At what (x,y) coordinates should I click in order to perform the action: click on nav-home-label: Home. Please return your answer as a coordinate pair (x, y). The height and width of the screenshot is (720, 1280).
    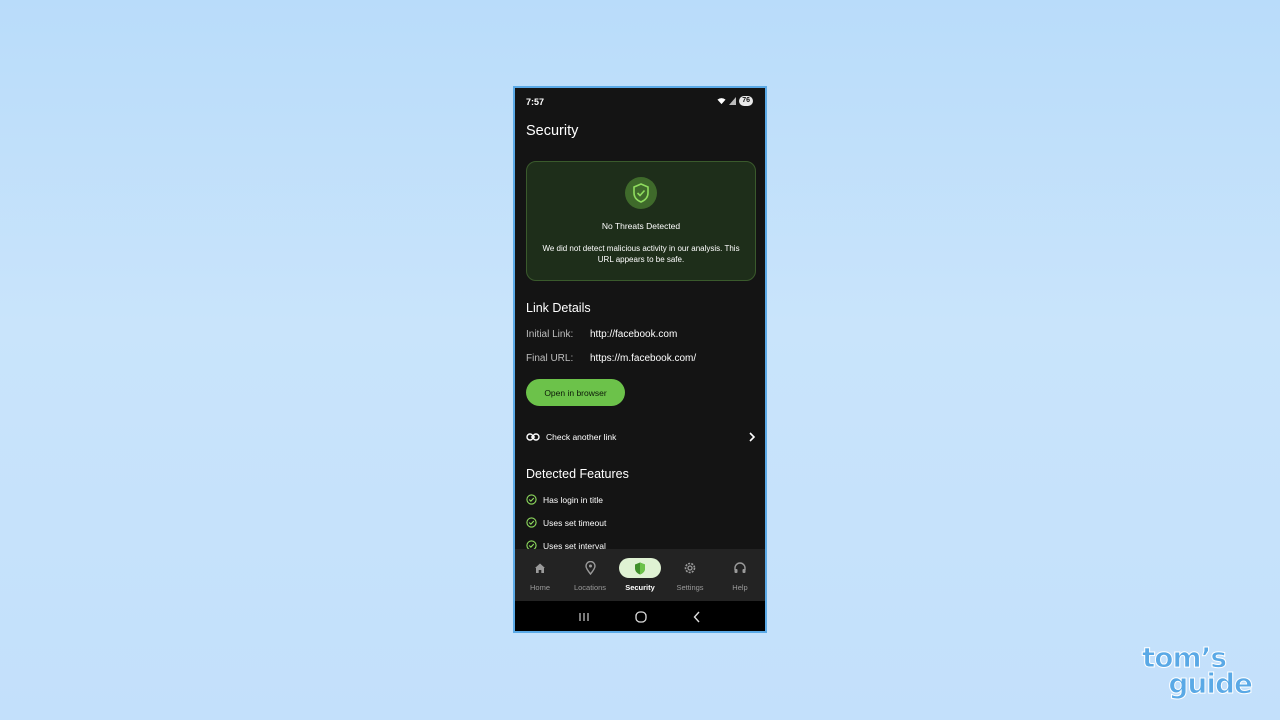
    Looking at the image, I should click on (539, 587).